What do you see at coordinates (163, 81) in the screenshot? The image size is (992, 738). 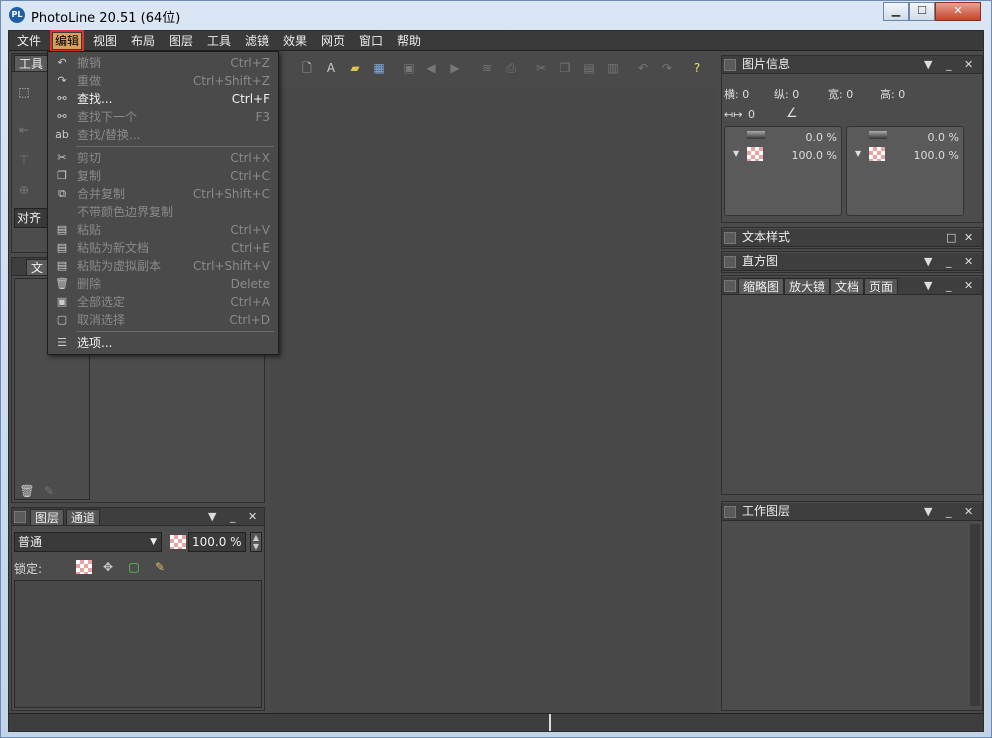 I see `edit-menu-item-1: ↷ 重做 Ctrl+Shift+Z` at bounding box center [163, 81].